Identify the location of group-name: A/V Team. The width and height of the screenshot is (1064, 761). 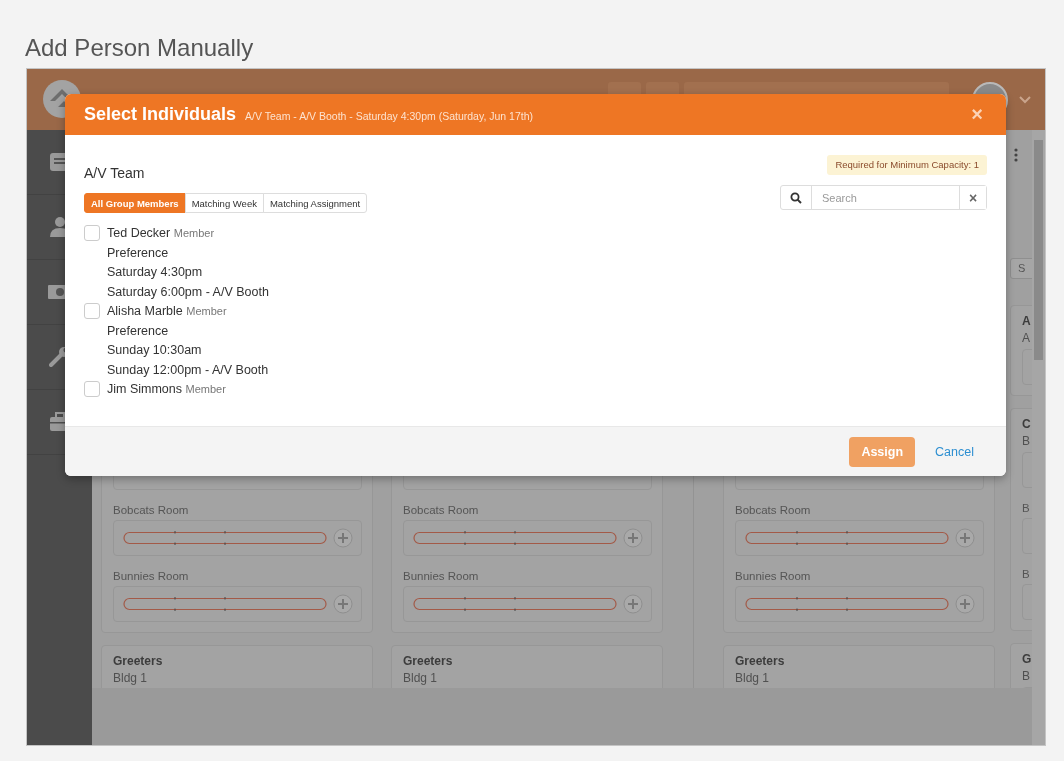
(115, 173).